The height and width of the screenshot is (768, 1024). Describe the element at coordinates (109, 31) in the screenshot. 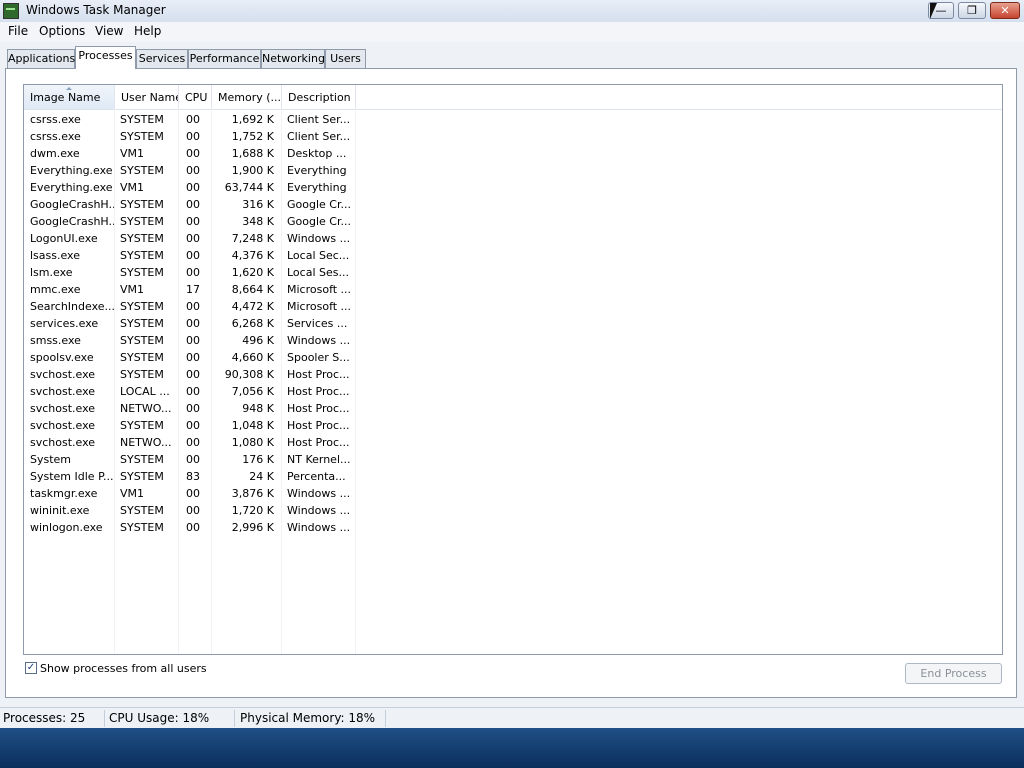

I see `menu-view: View` at that location.